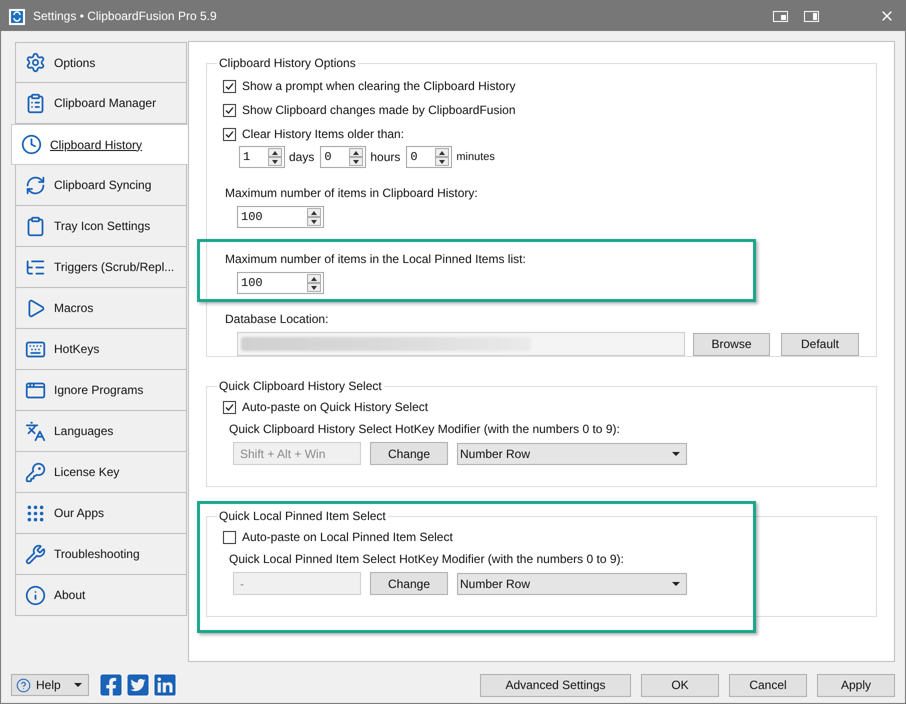  What do you see at coordinates (101, 431) in the screenshot?
I see `sidebar-item: Languages` at bounding box center [101, 431].